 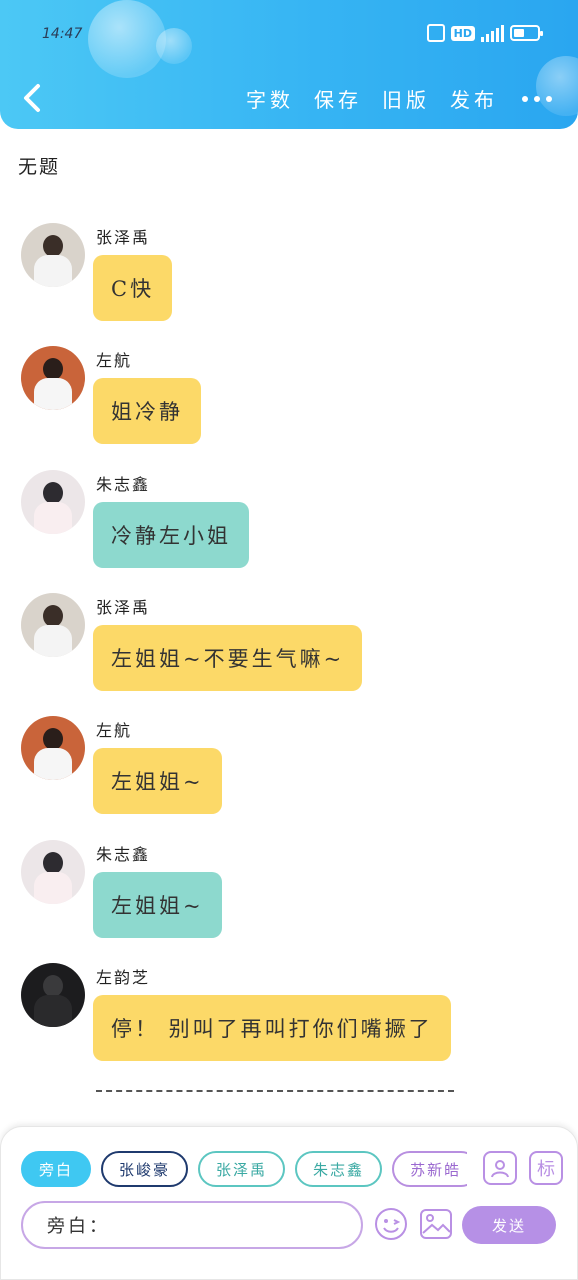 I want to click on back-button, so click(x=33, y=98).